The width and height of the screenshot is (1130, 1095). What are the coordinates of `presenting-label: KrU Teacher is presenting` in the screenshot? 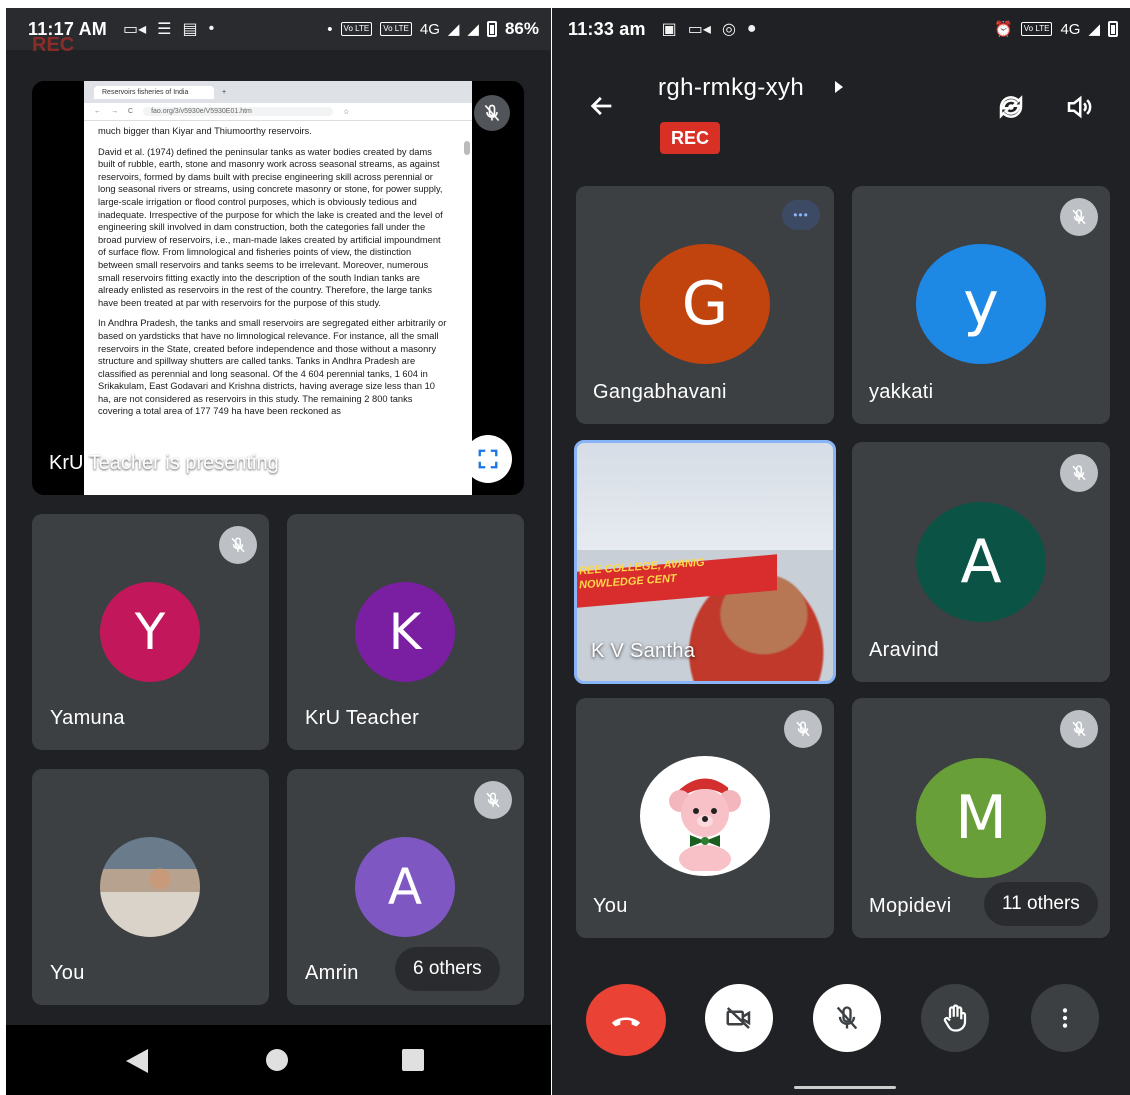 It's located at (164, 463).